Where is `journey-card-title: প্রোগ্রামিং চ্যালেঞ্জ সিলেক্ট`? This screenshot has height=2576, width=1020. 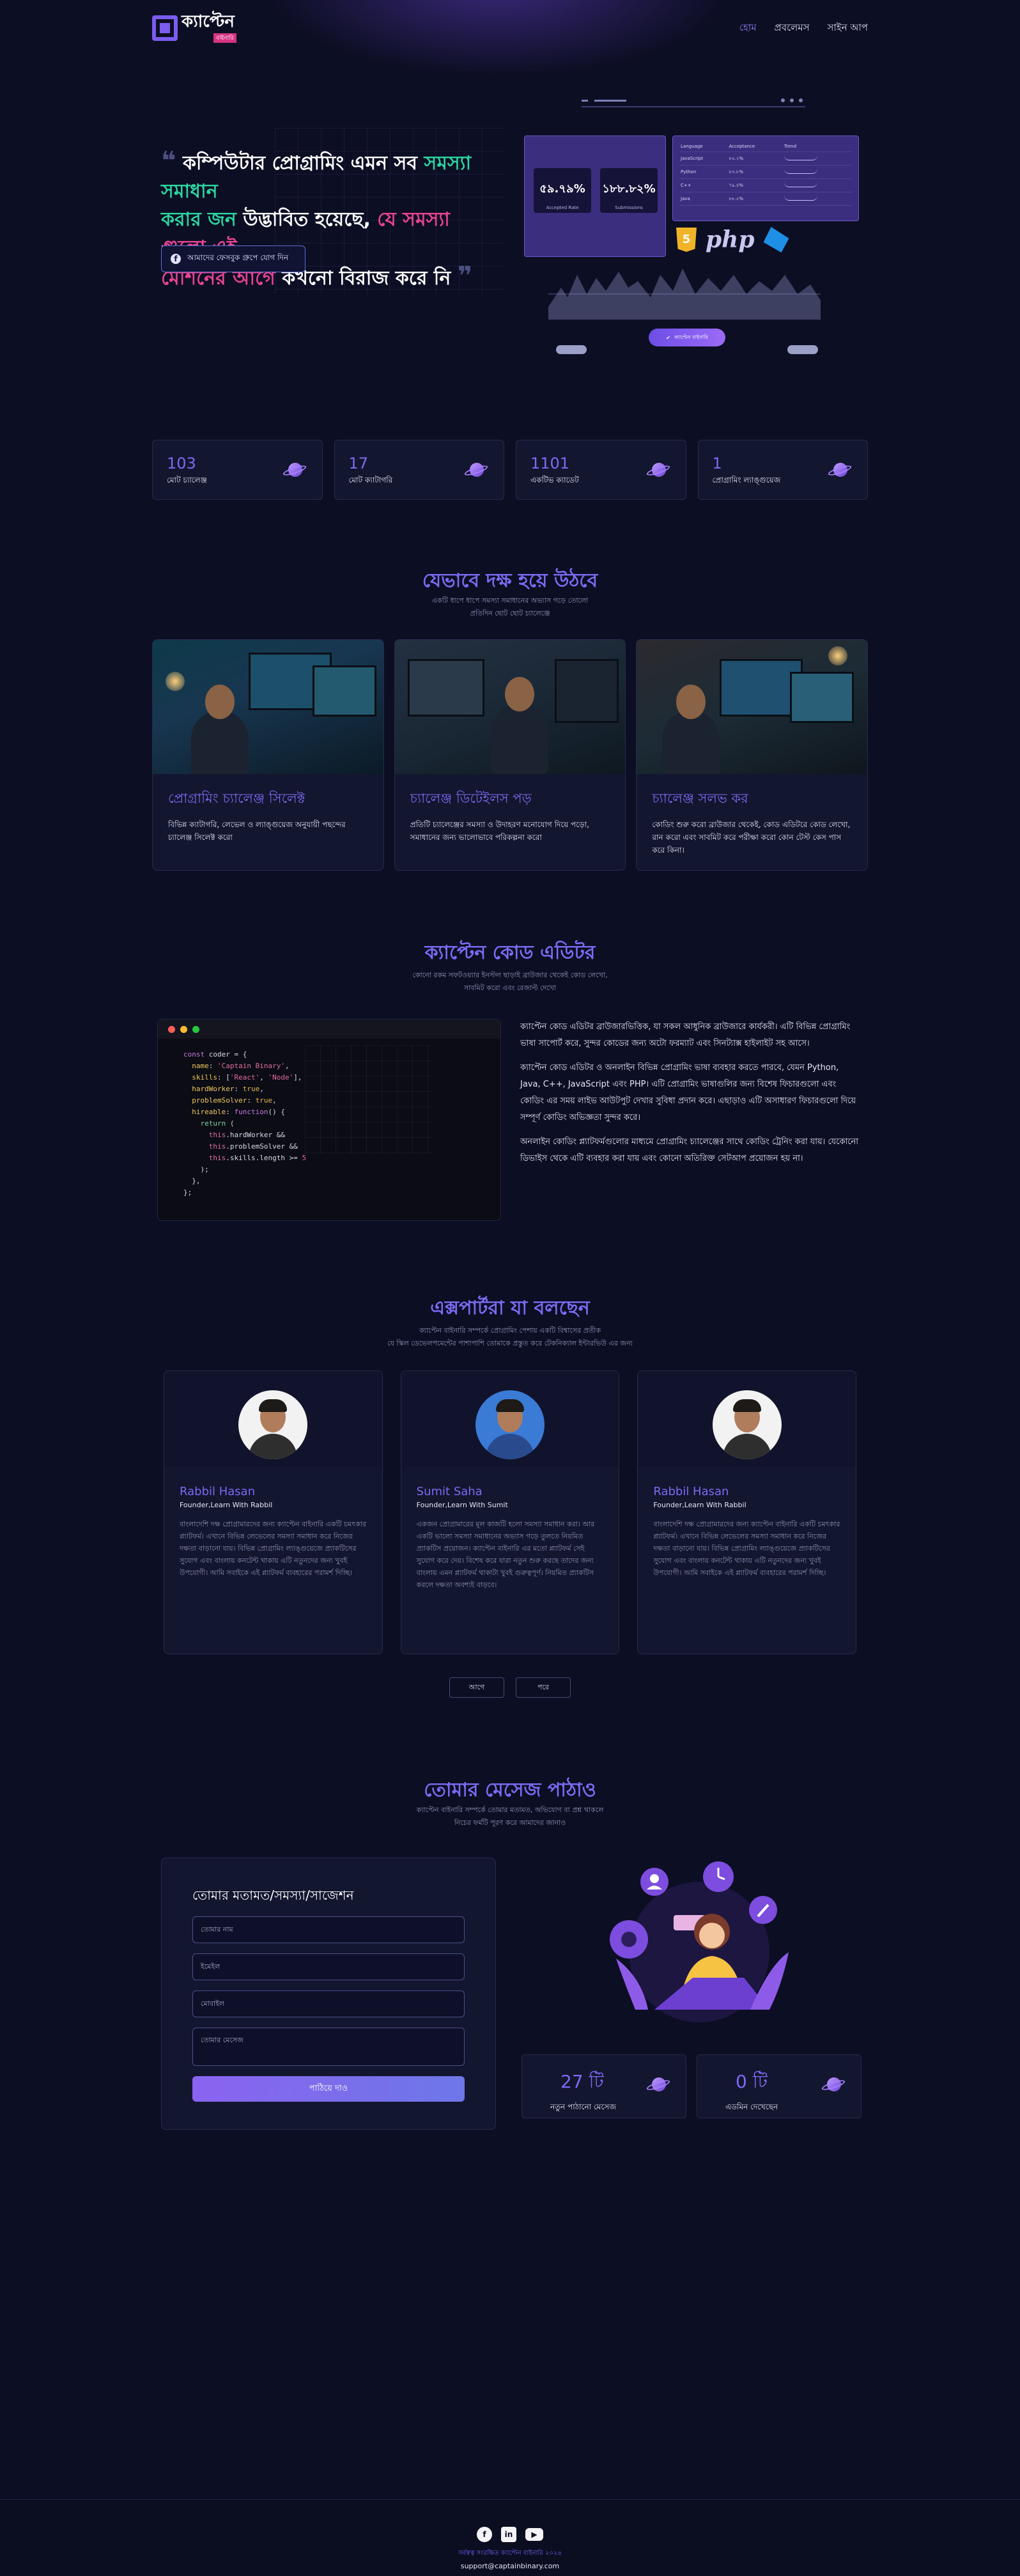 journey-card-title: প্রোগ্রামিং চ্যালেঞ্জ সিলেক্ট is located at coordinates (236, 799).